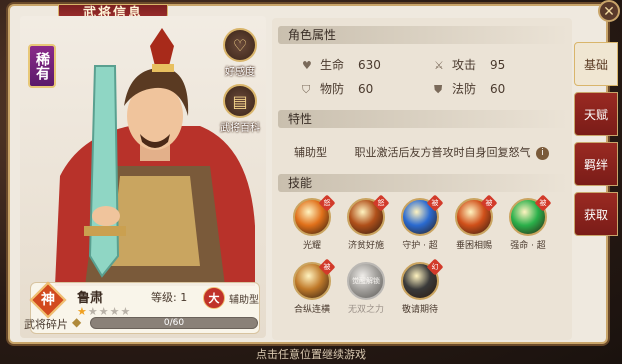 The height and width of the screenshot is (364, 622). I want to click on book-icon: ▤, so click(240, 101).